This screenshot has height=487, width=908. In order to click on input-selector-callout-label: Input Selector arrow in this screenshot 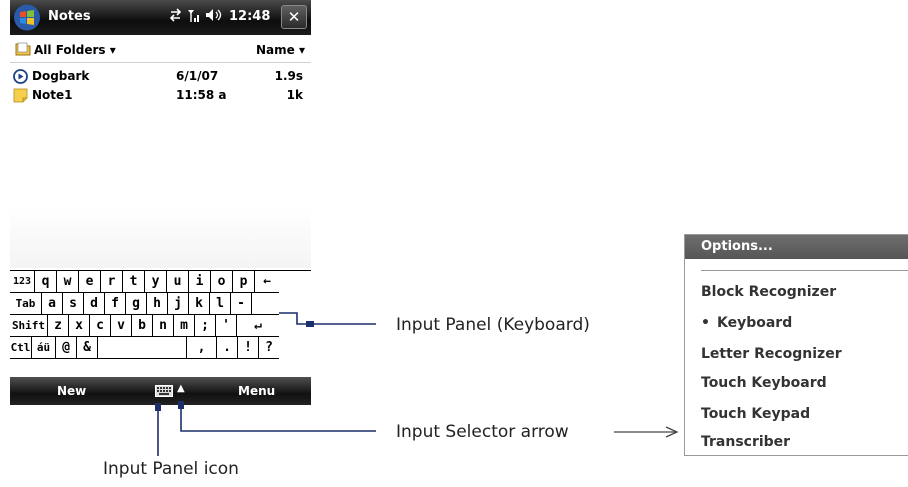, I will do `click(482, 432)`.